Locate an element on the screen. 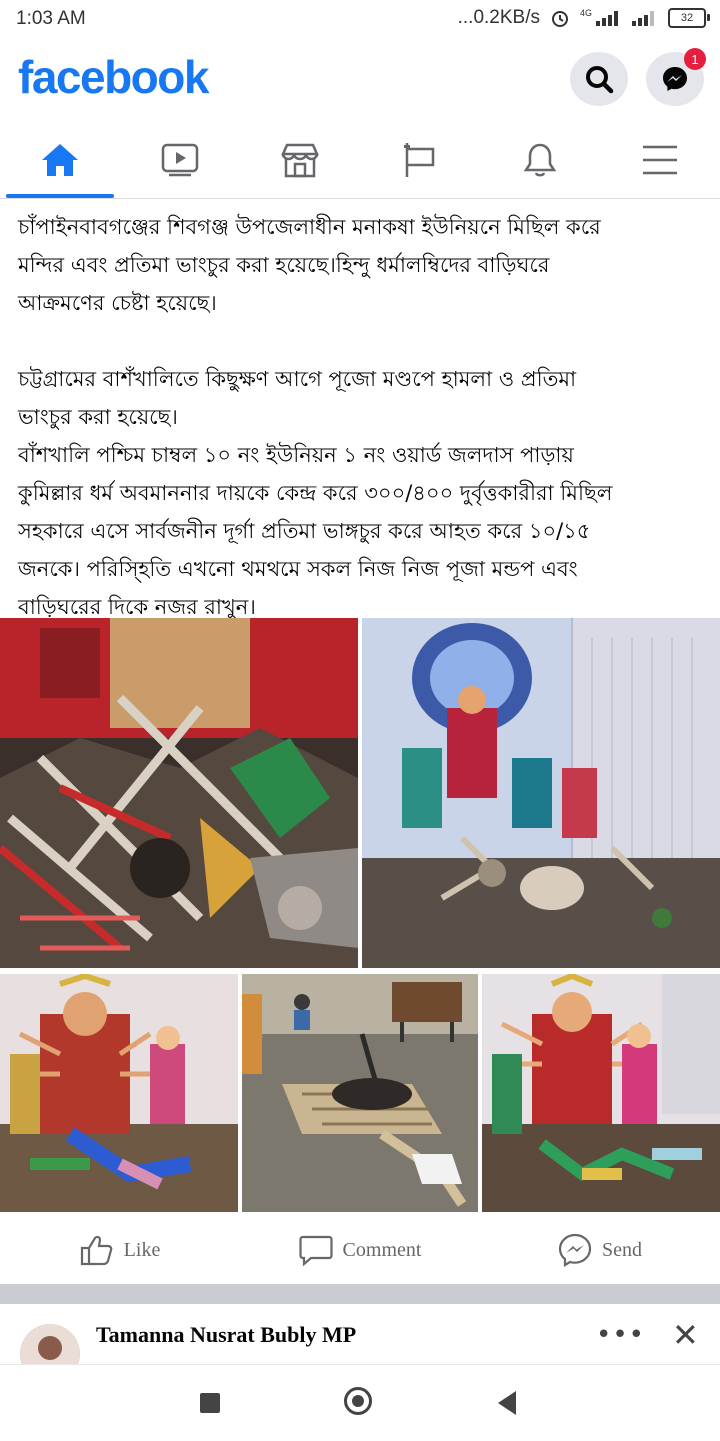 The height and width of the screenshot is (1441, 720). bell-icon is located at coordinates (540, 160).